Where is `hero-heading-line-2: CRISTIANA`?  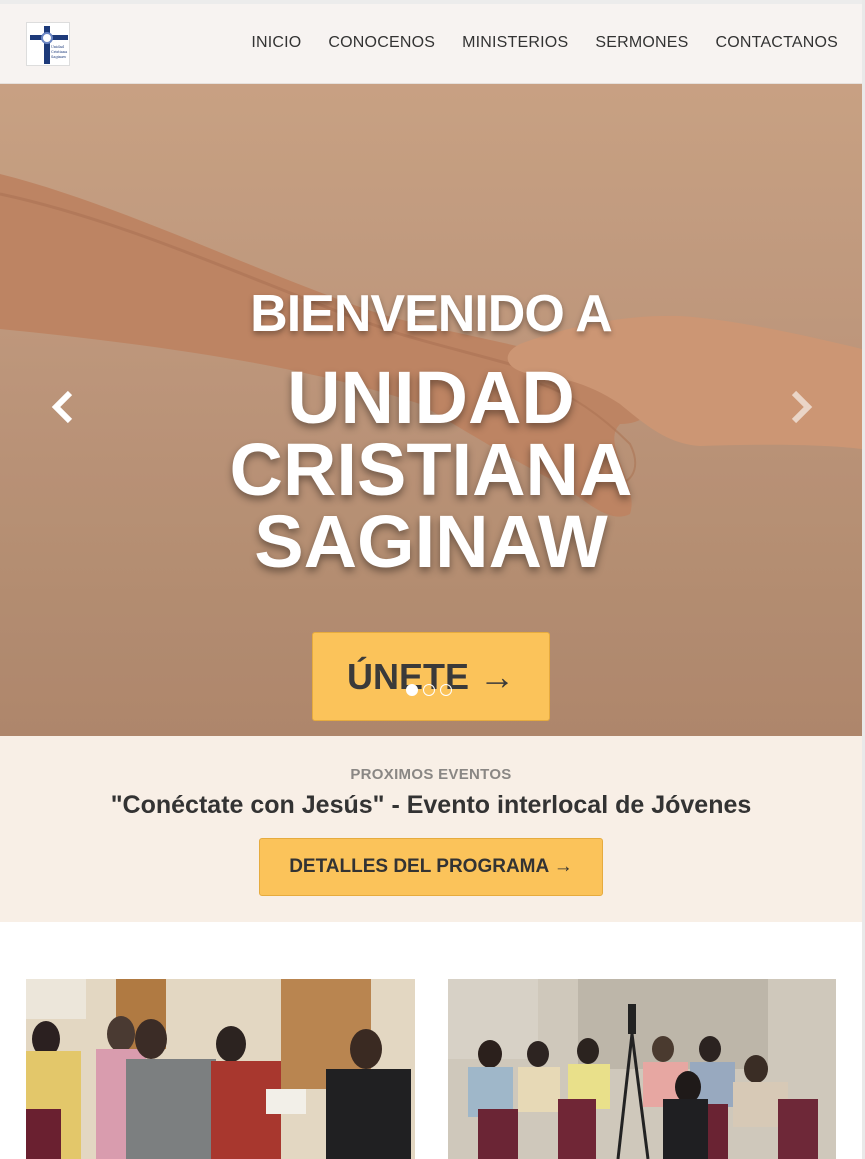
hero-heading-line-2: CRISTIANA is located at coordinates (431, 469).